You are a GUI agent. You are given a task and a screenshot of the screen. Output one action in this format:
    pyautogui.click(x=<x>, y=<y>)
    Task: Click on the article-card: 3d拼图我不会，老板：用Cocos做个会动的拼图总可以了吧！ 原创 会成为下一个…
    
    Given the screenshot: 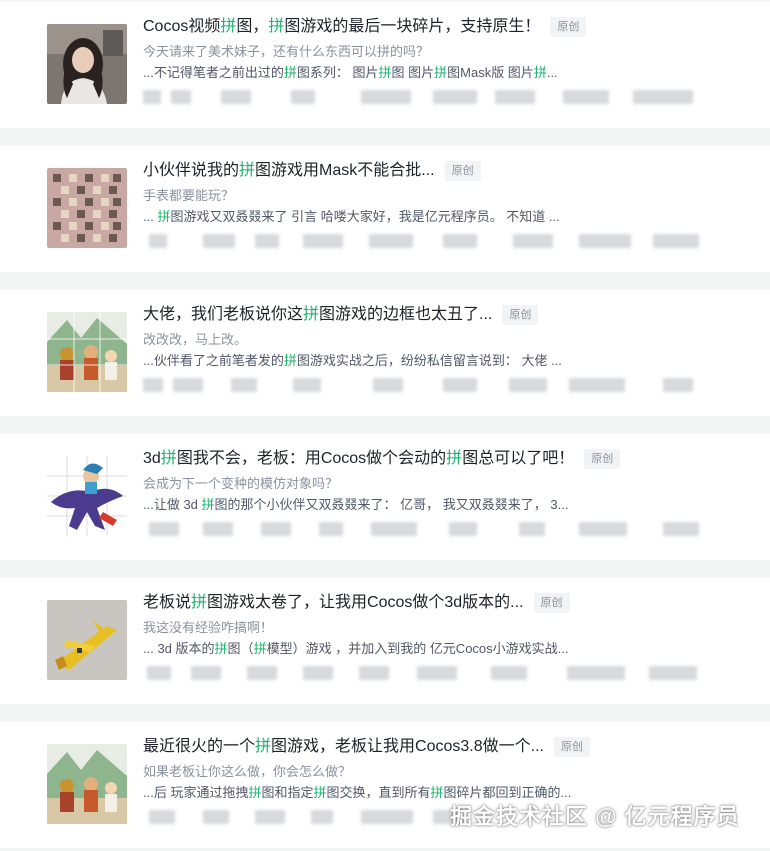 What is the action you would take?
    pyautogui.click(x=385, y=497)
    